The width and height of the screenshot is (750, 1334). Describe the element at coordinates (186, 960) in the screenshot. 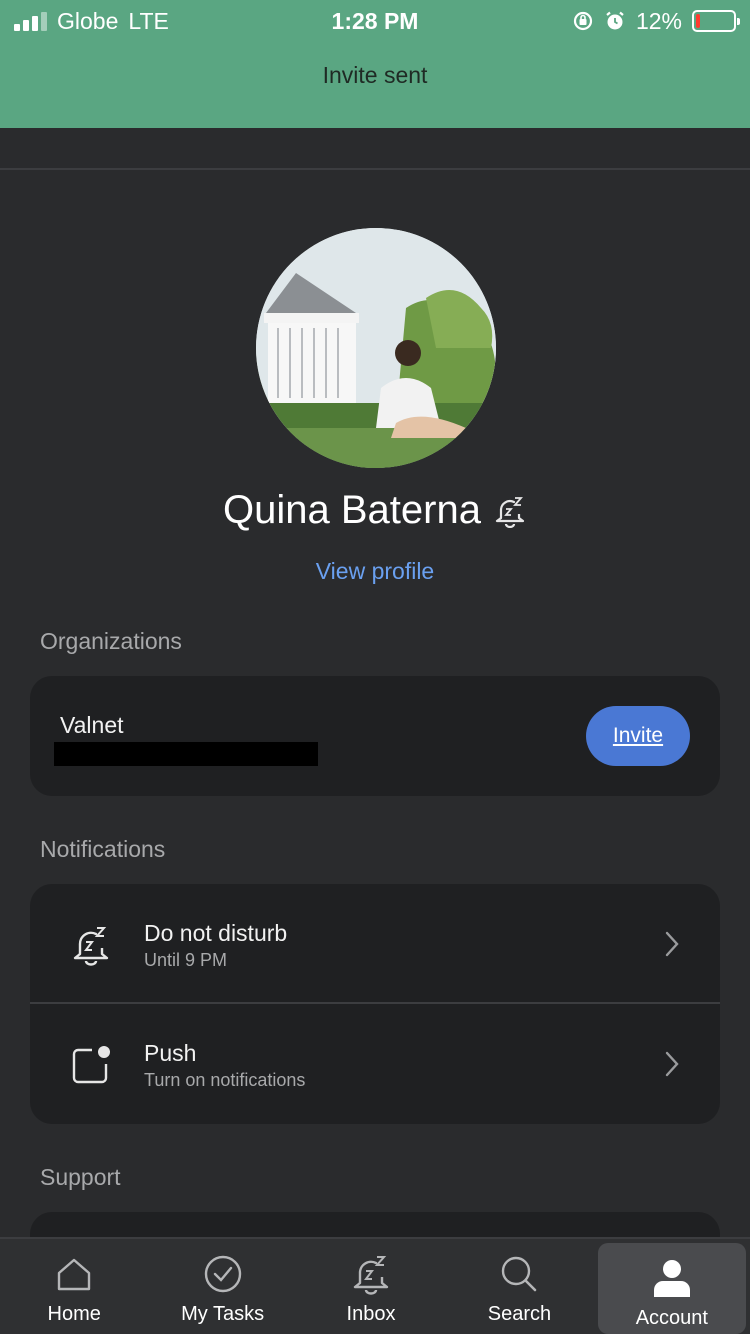

I see `row-subtitle: Until 9 PM` at that location.